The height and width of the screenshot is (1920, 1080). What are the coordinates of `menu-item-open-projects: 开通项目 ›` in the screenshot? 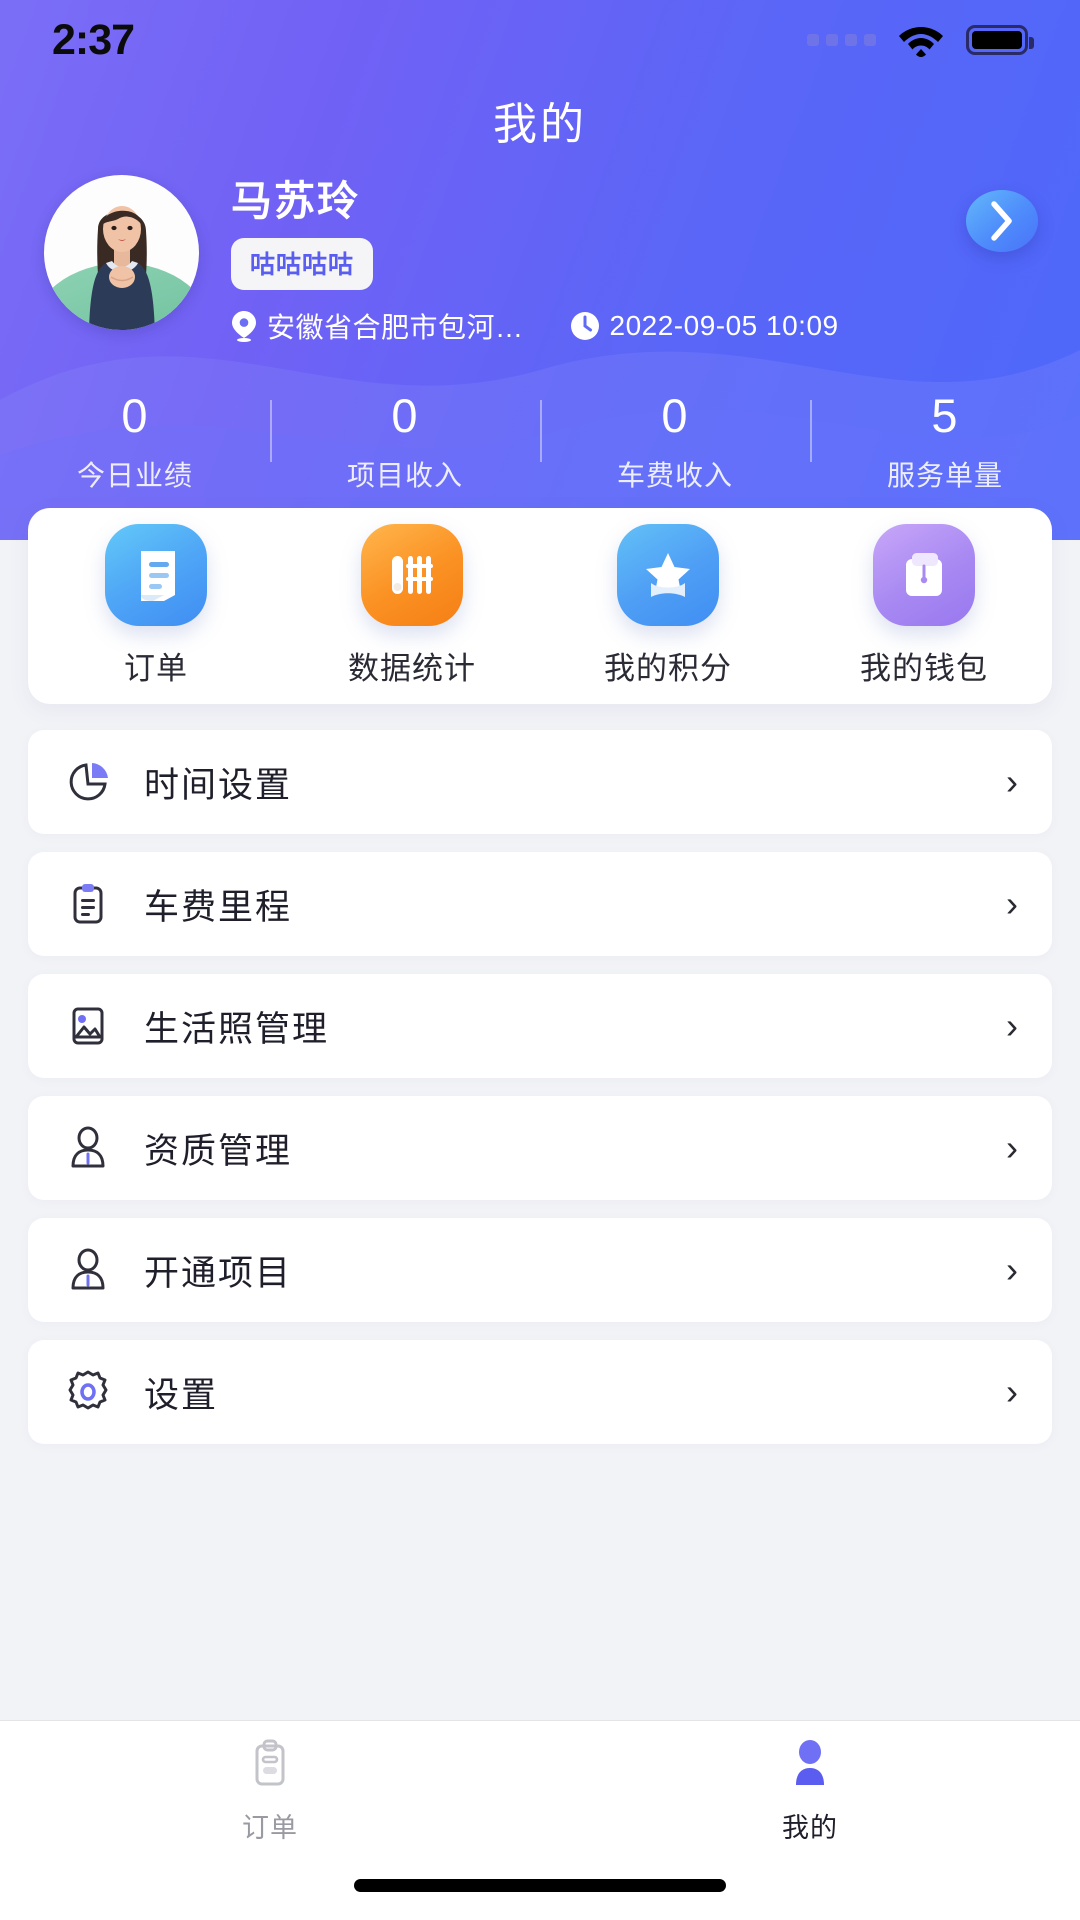 It's located at (540, 1270).